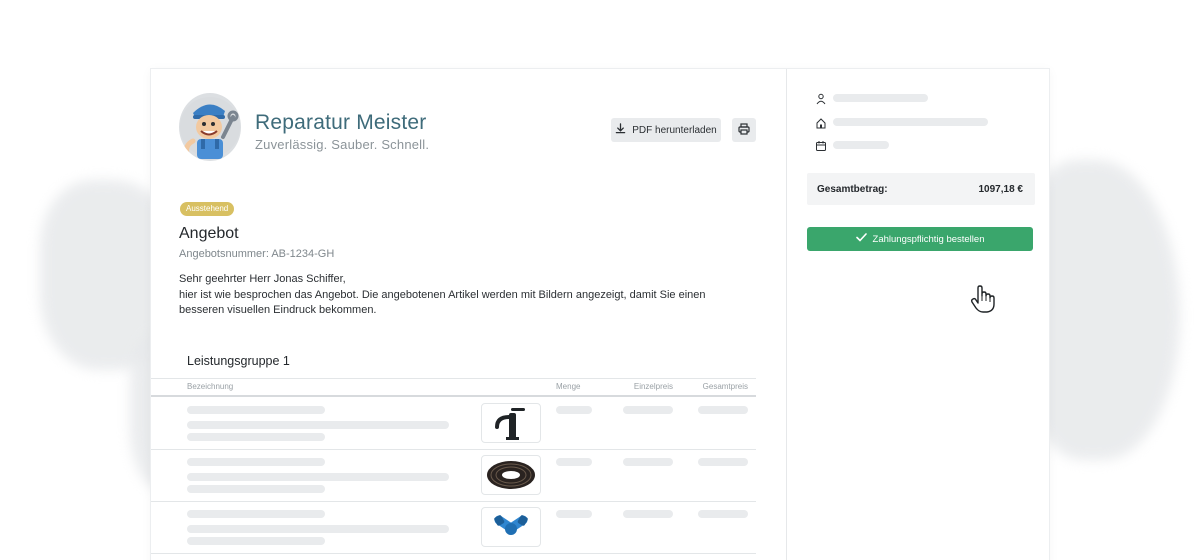 This screenshot has height=560, width=1200. I want to click on home-icon, so click(821, 122).